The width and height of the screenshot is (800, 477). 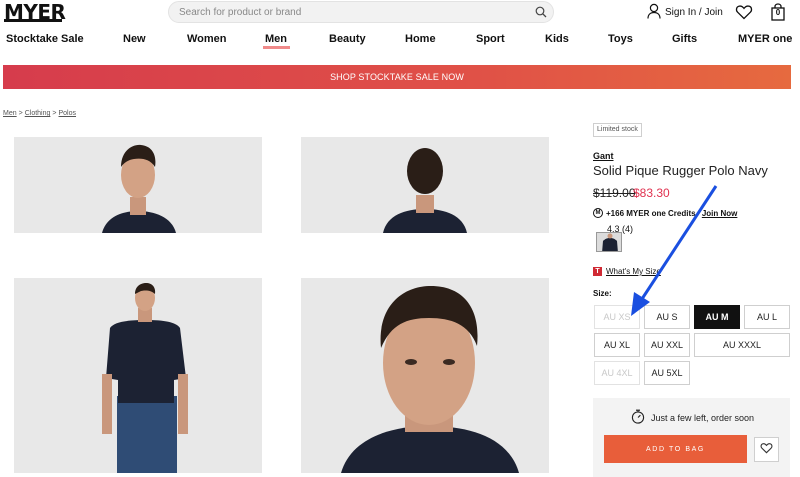 What do you see at coordinates (609, 242) in the screenshot?
I see `color-swatch-navy` at bounding box center [609, 242].